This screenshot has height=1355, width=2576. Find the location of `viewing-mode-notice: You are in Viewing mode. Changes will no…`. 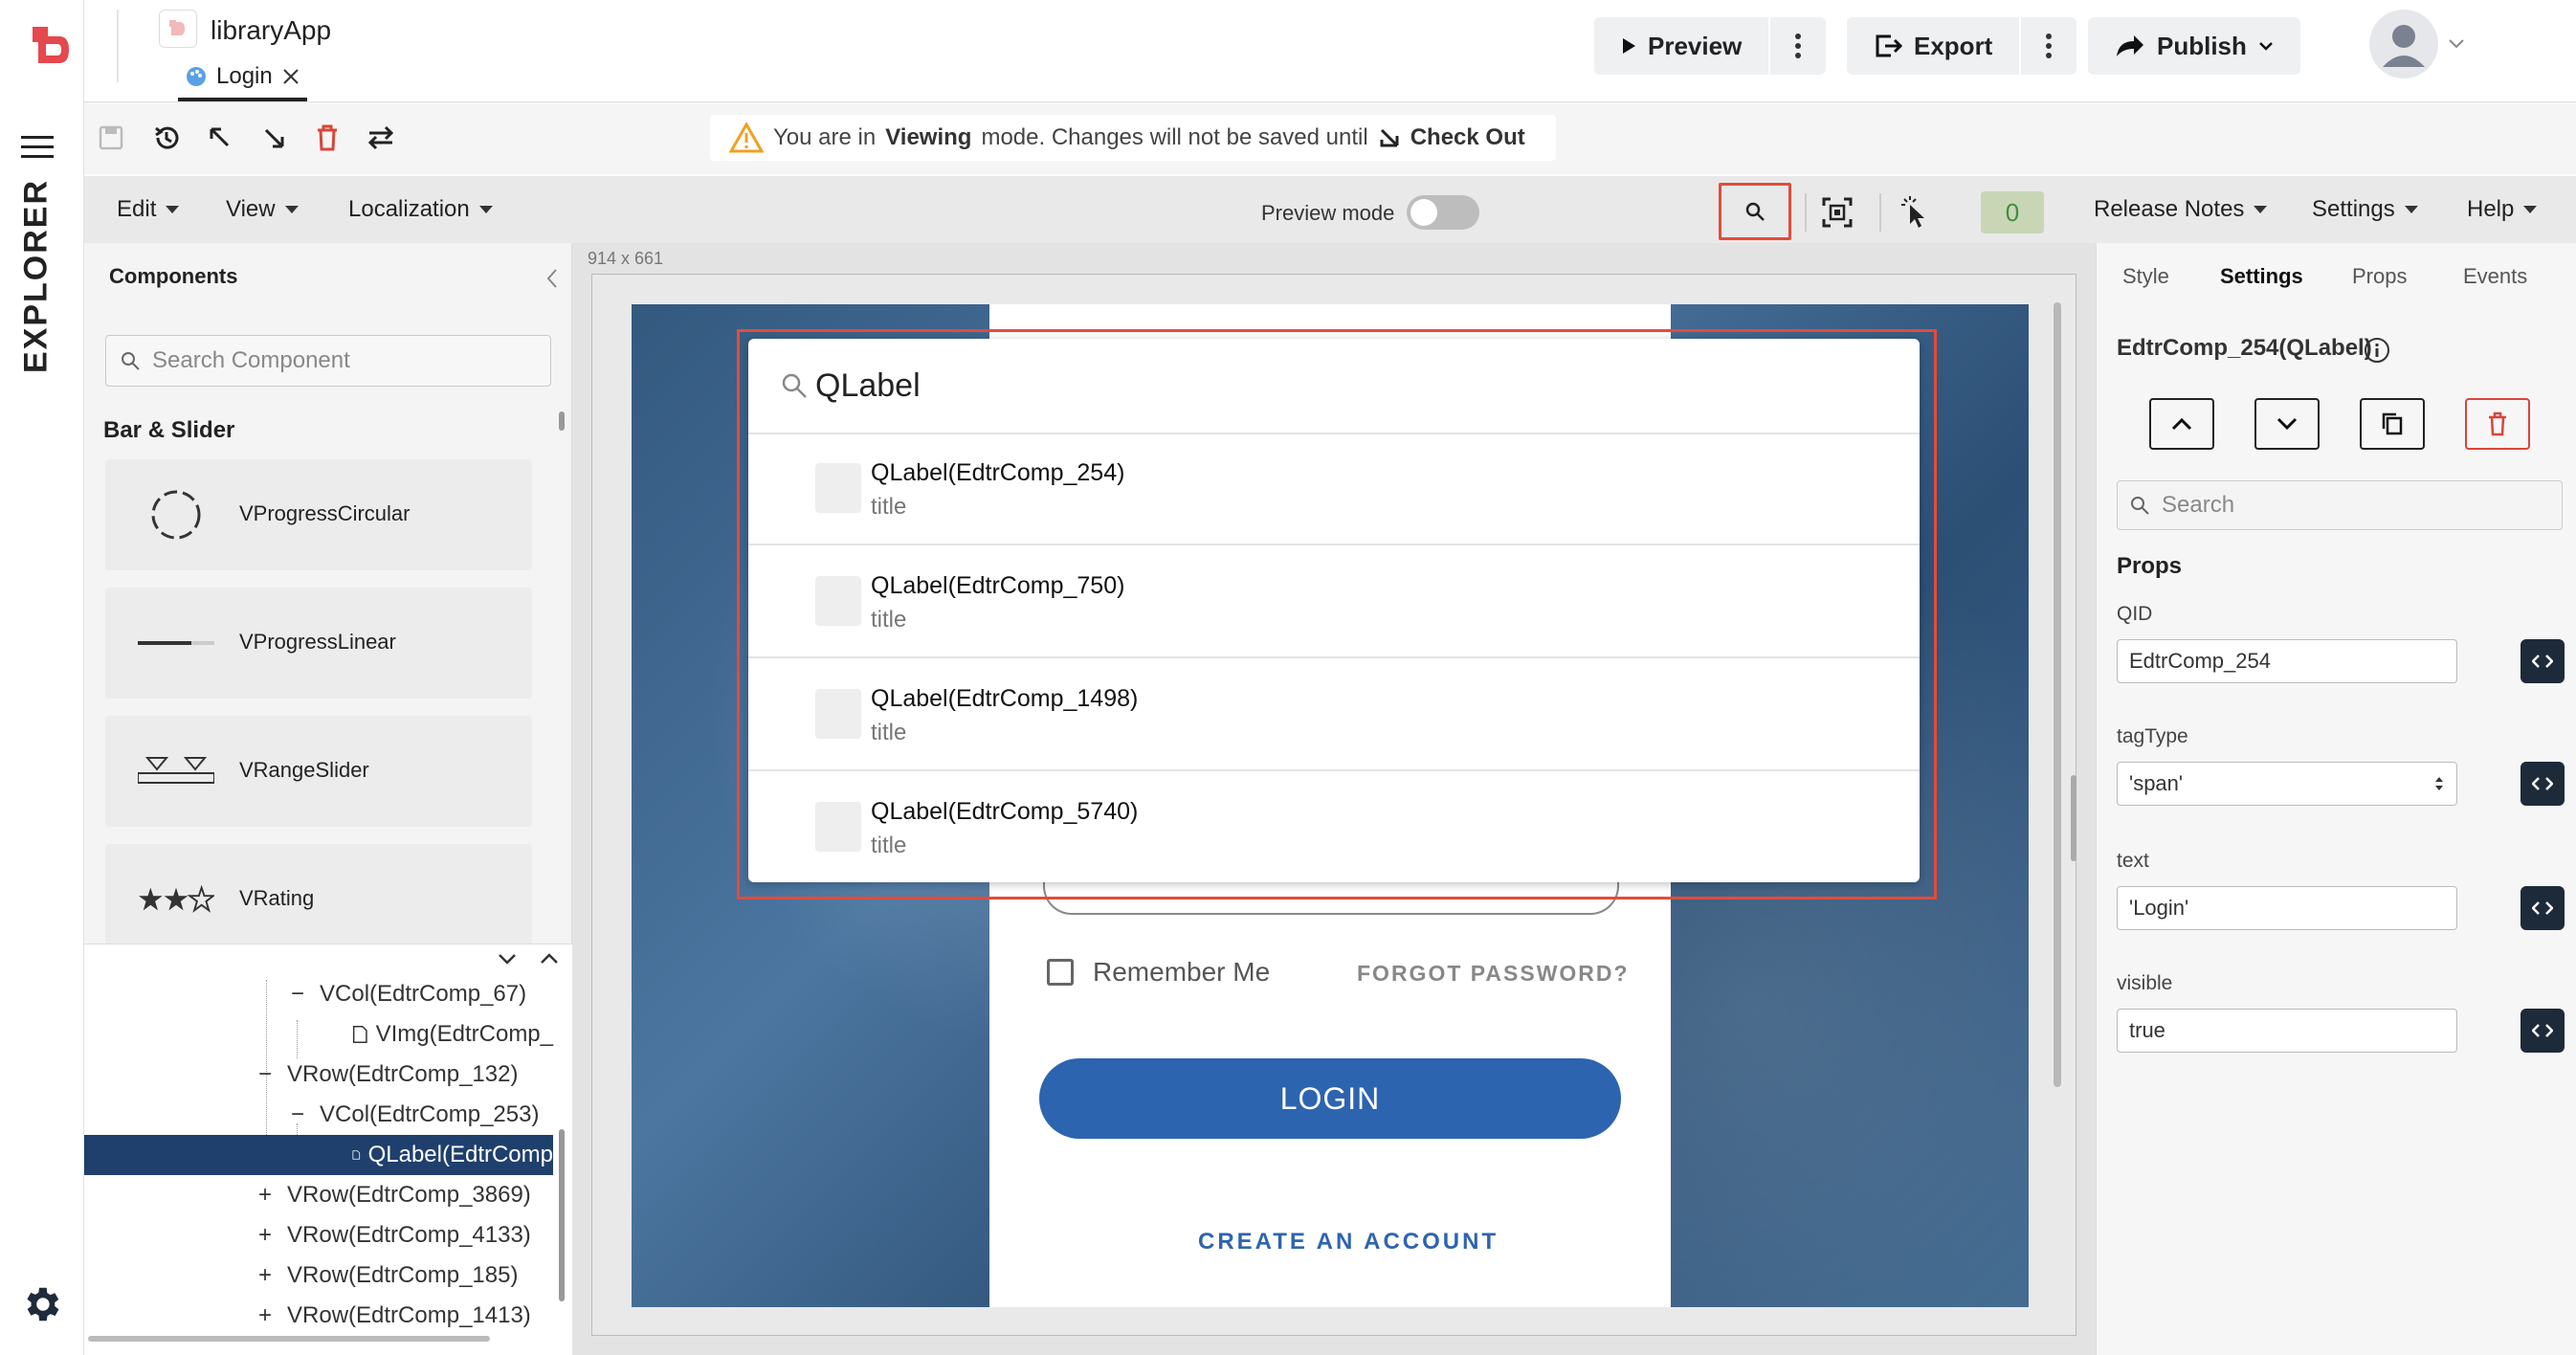

viewing-mode-notice: You are in Viewing mode. Changes will no… is located at coordinates (1133, 138).